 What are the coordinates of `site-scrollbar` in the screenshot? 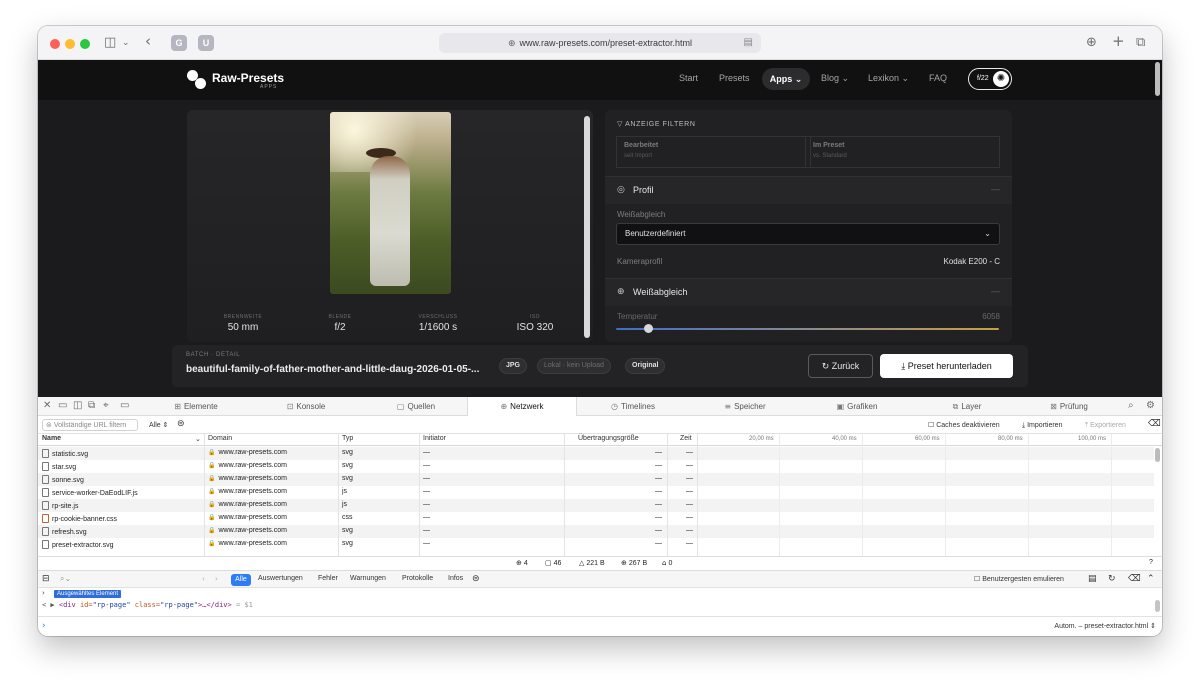 It's located at (1157, 79).